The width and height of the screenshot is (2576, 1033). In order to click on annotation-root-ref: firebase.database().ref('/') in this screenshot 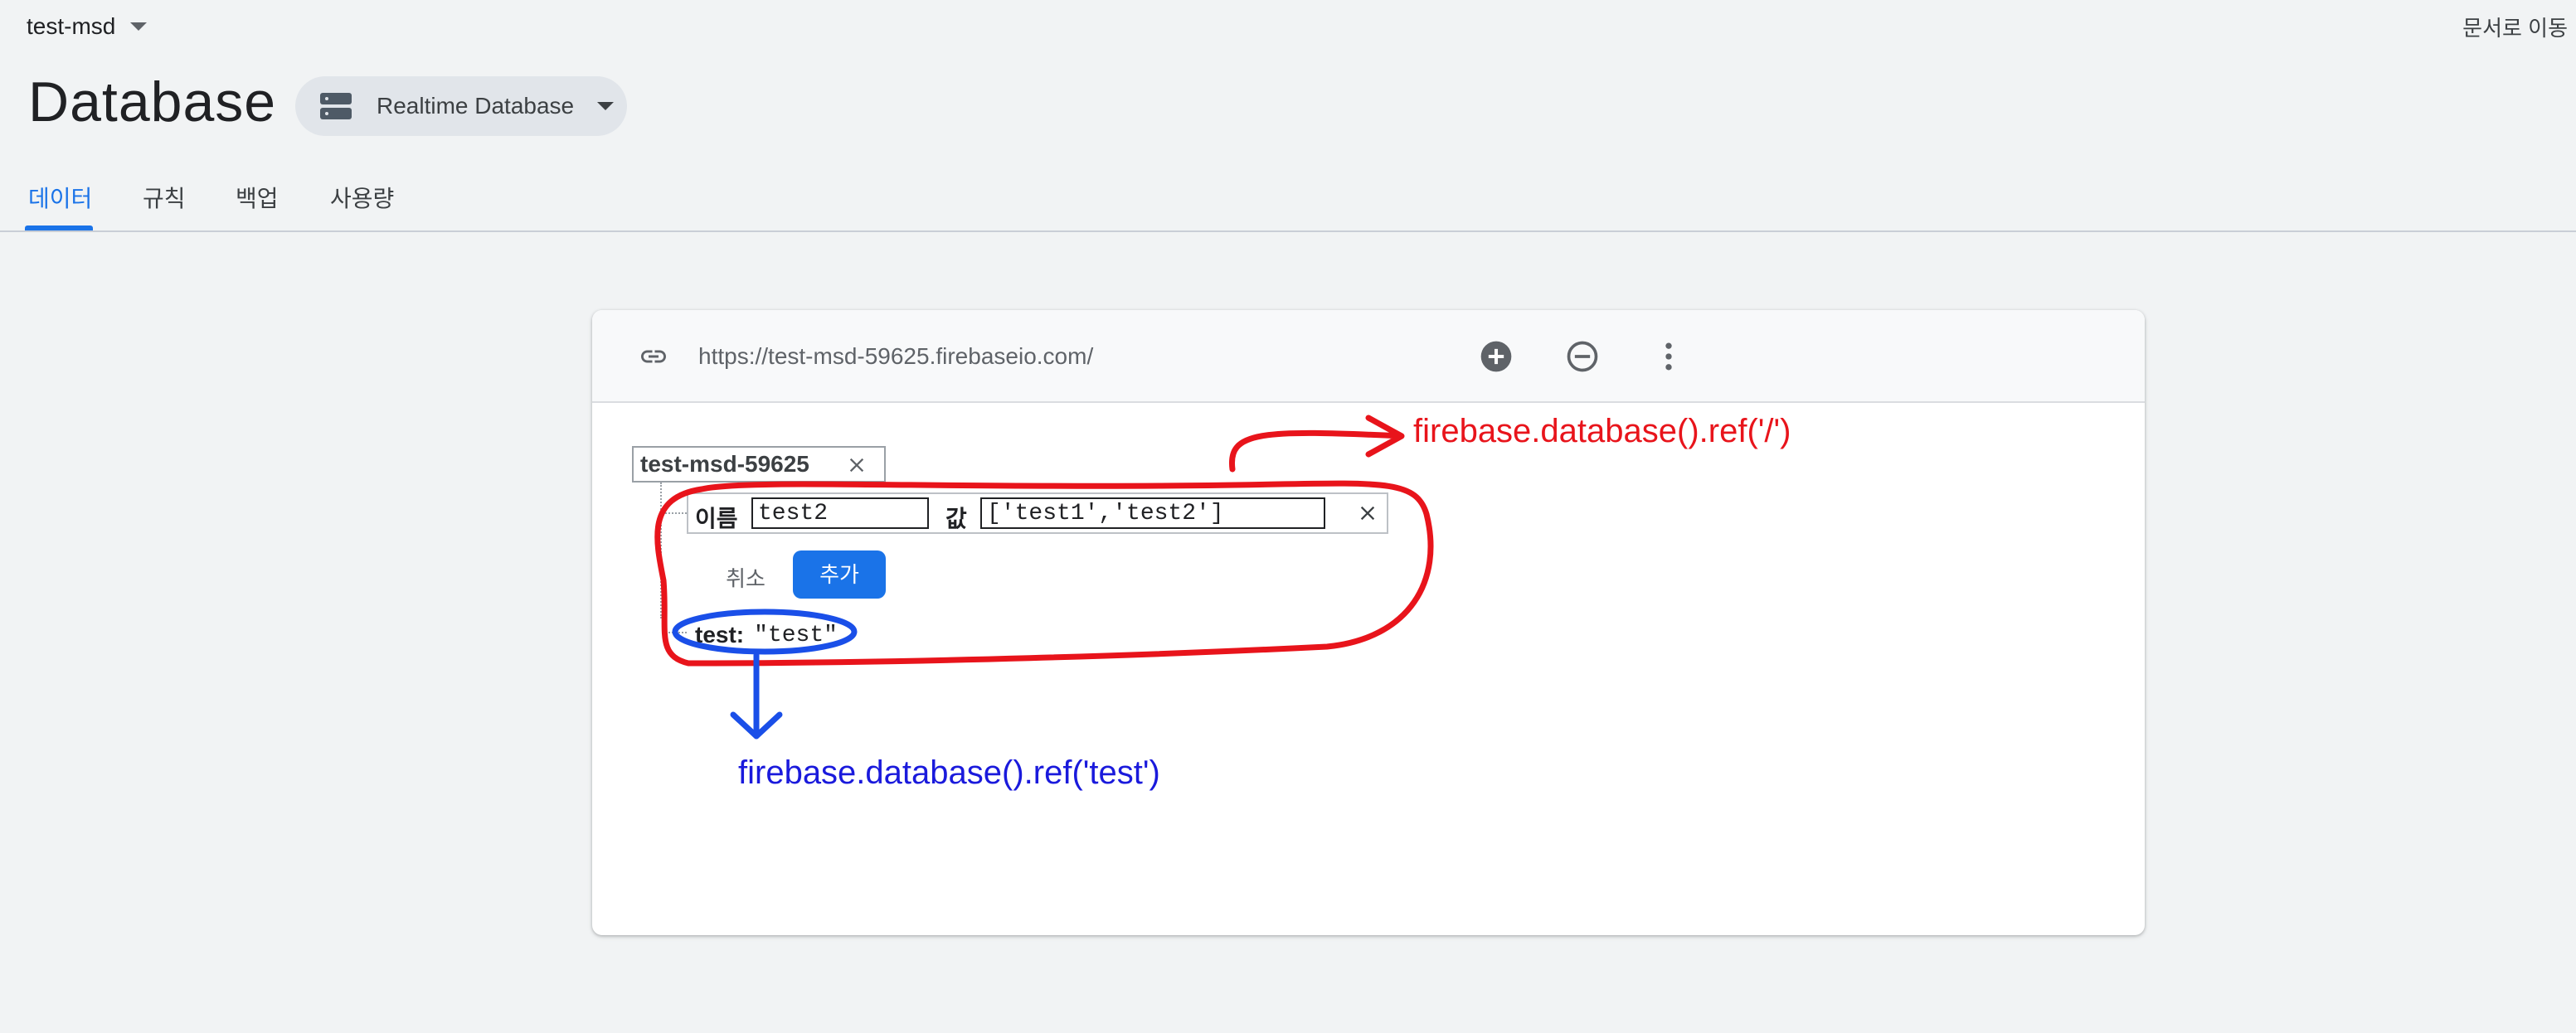, I will do `click(1602, 431)`.